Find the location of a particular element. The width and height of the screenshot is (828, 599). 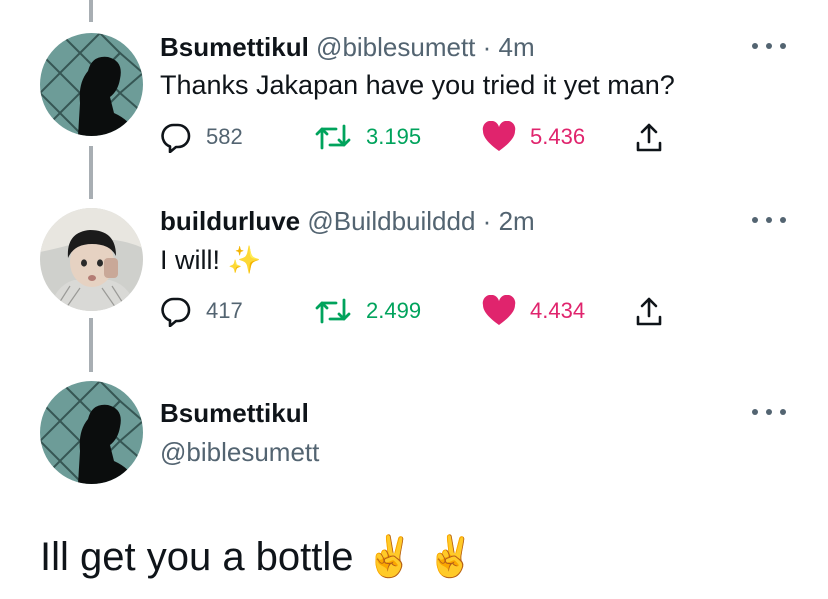

retweet-count: 3.195 is located at coordinates (394, 136).